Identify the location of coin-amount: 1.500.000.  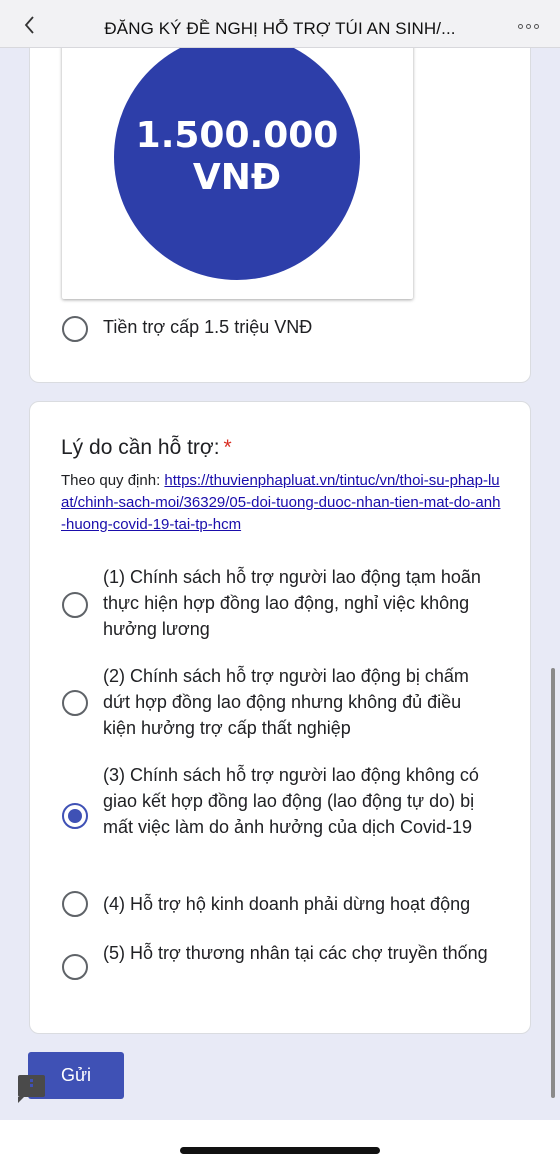
(237, 135).